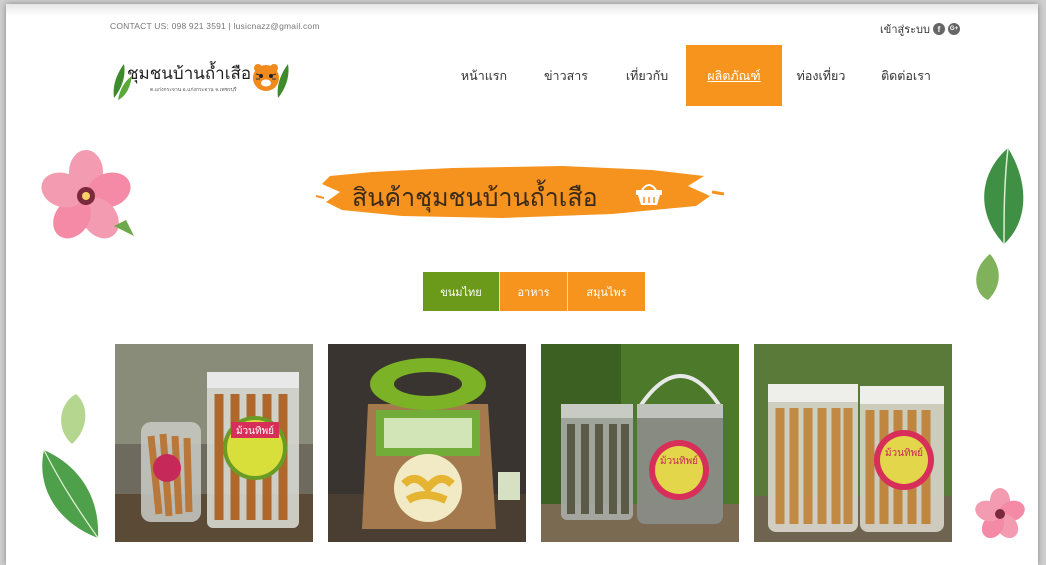 Image resolution: width=1046 pixels, height=565 pixels. I want to click on tiger-icon, so click(266, 77).